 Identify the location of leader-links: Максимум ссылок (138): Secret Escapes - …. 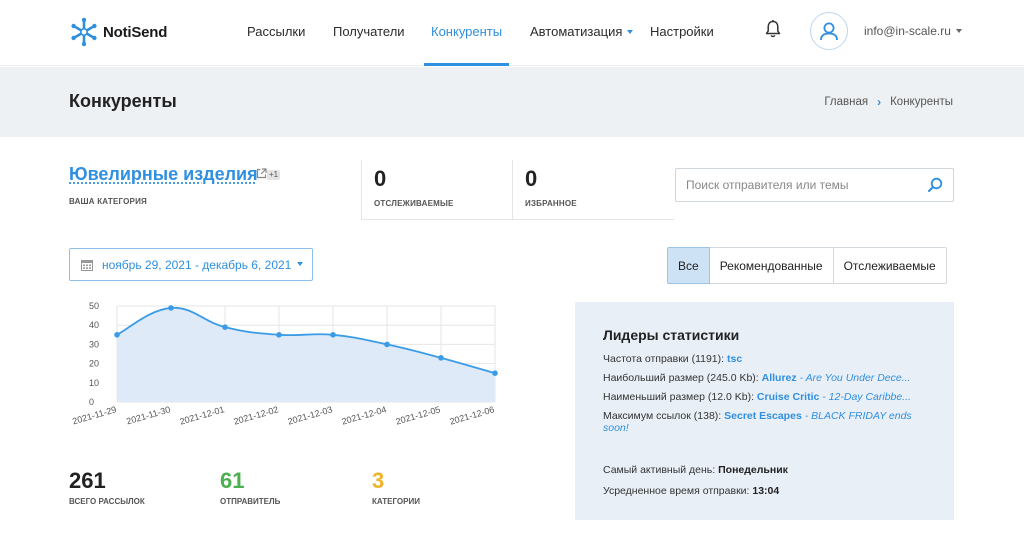
(763, 422).